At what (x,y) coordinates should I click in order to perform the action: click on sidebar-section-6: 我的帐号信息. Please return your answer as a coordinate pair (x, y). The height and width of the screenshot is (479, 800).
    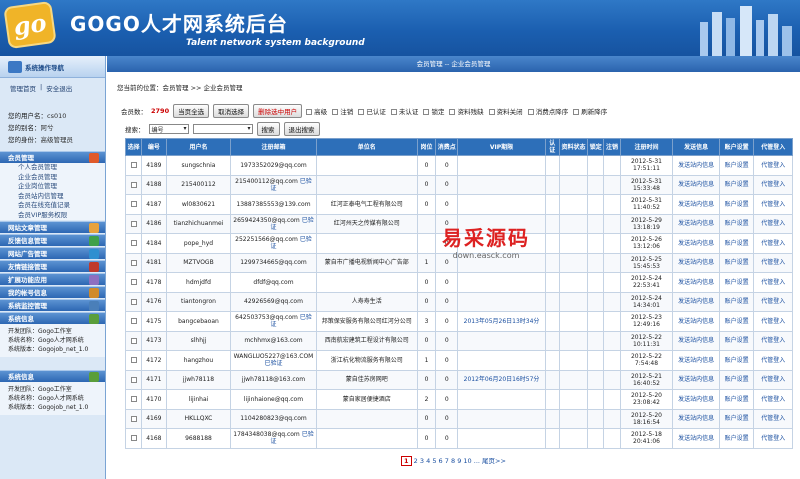
    Looking at the image, I should click on (52, 292).